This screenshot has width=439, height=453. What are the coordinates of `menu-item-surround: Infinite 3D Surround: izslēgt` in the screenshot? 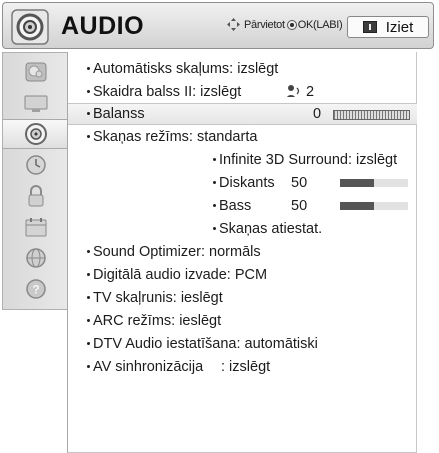 It's located at (242, 160).